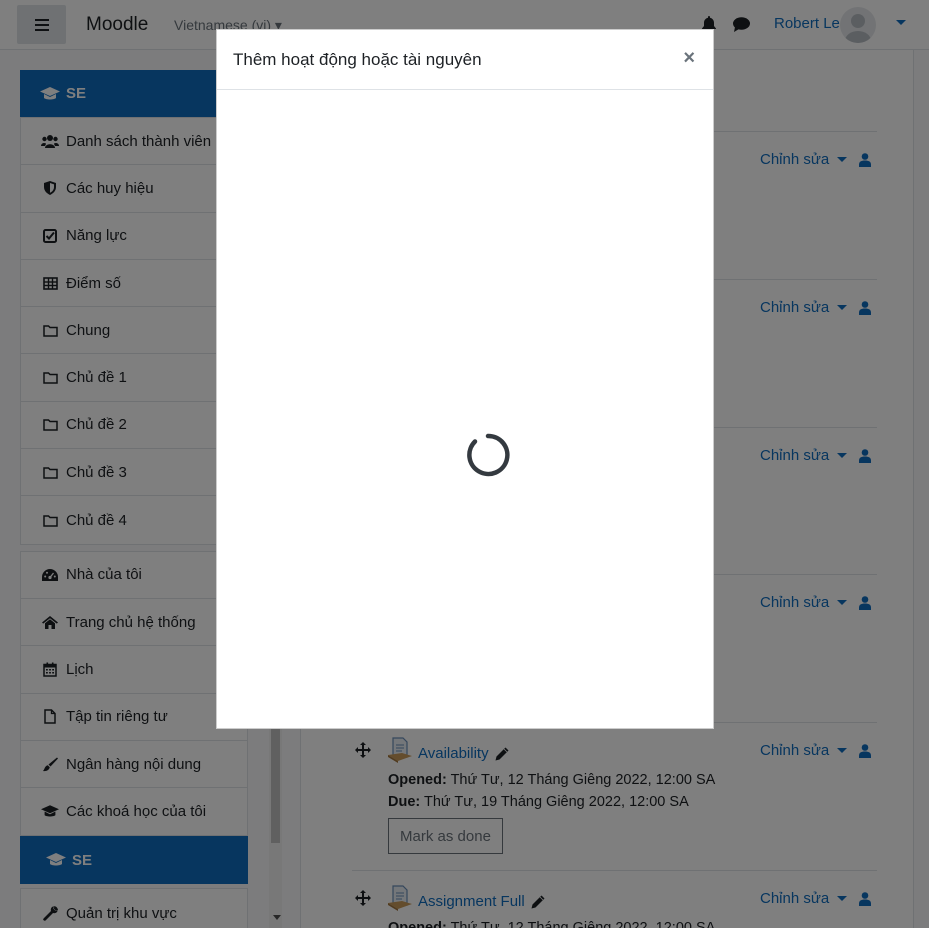 The image size is (929, 928). Describe the element at coordinates (488, 455) in the screenshot. I see `loading-spinner-icon` at that location.